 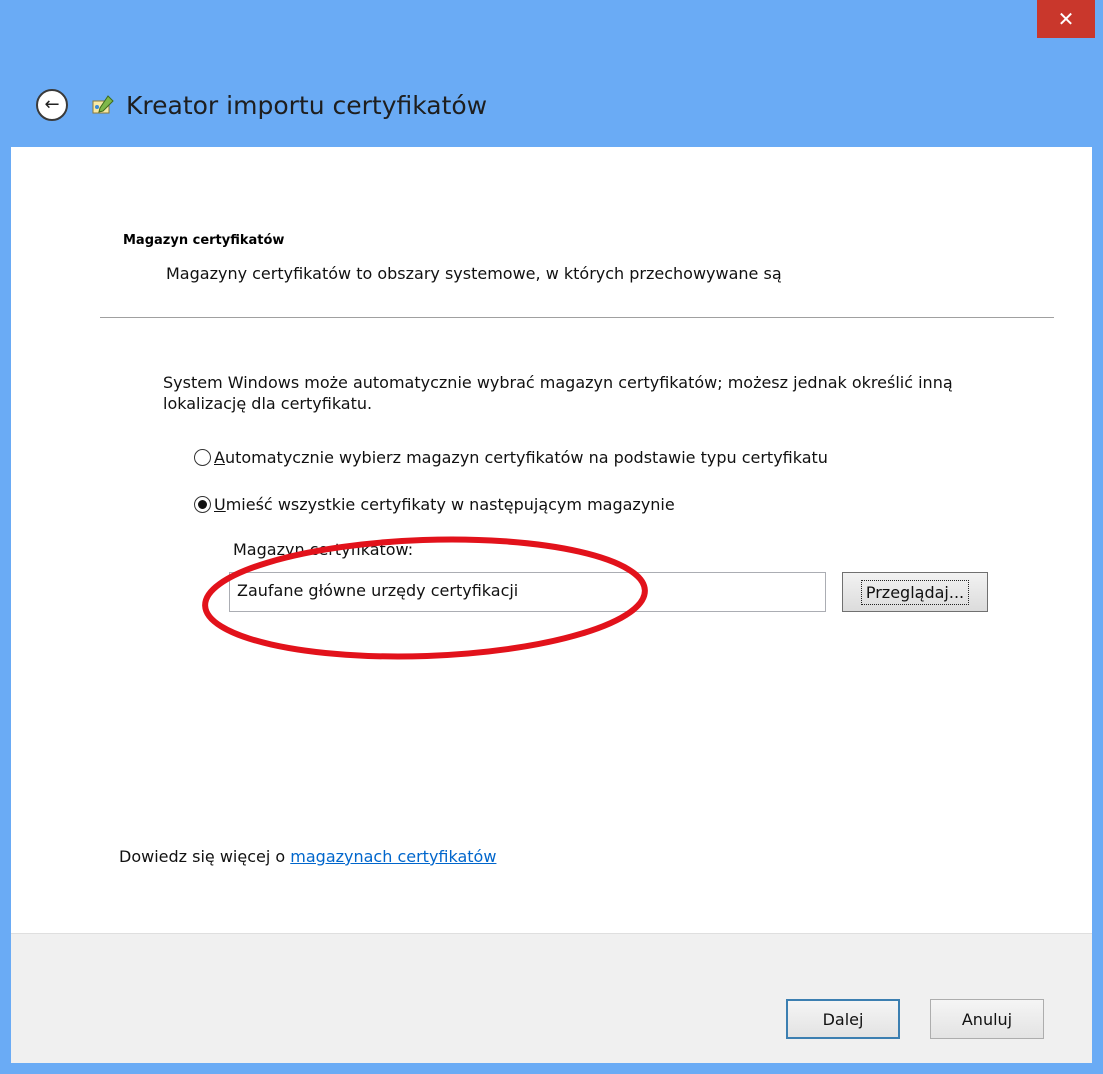 What do you see at coordinates (987, 1019) in the screenshot?
I see `cancel-button: Anuluj` at bounding box center [987, 1019].